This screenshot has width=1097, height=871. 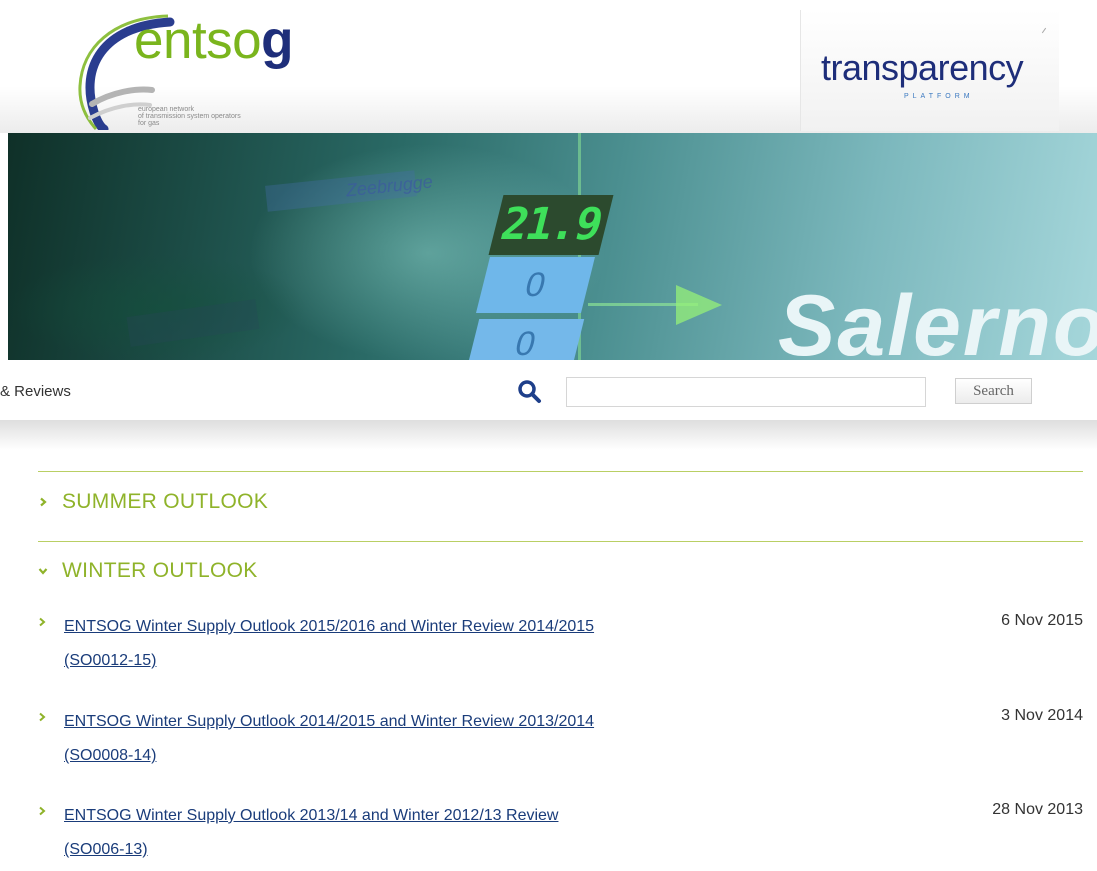 I want to click on logo-tagline-line: for gas, so click(x=149, y=123).